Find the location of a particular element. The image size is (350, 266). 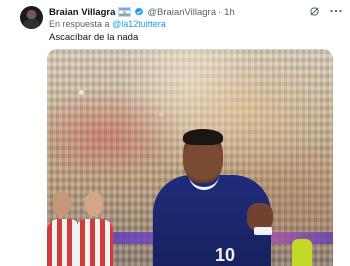

header-actions is located at coordinates (325, 11).